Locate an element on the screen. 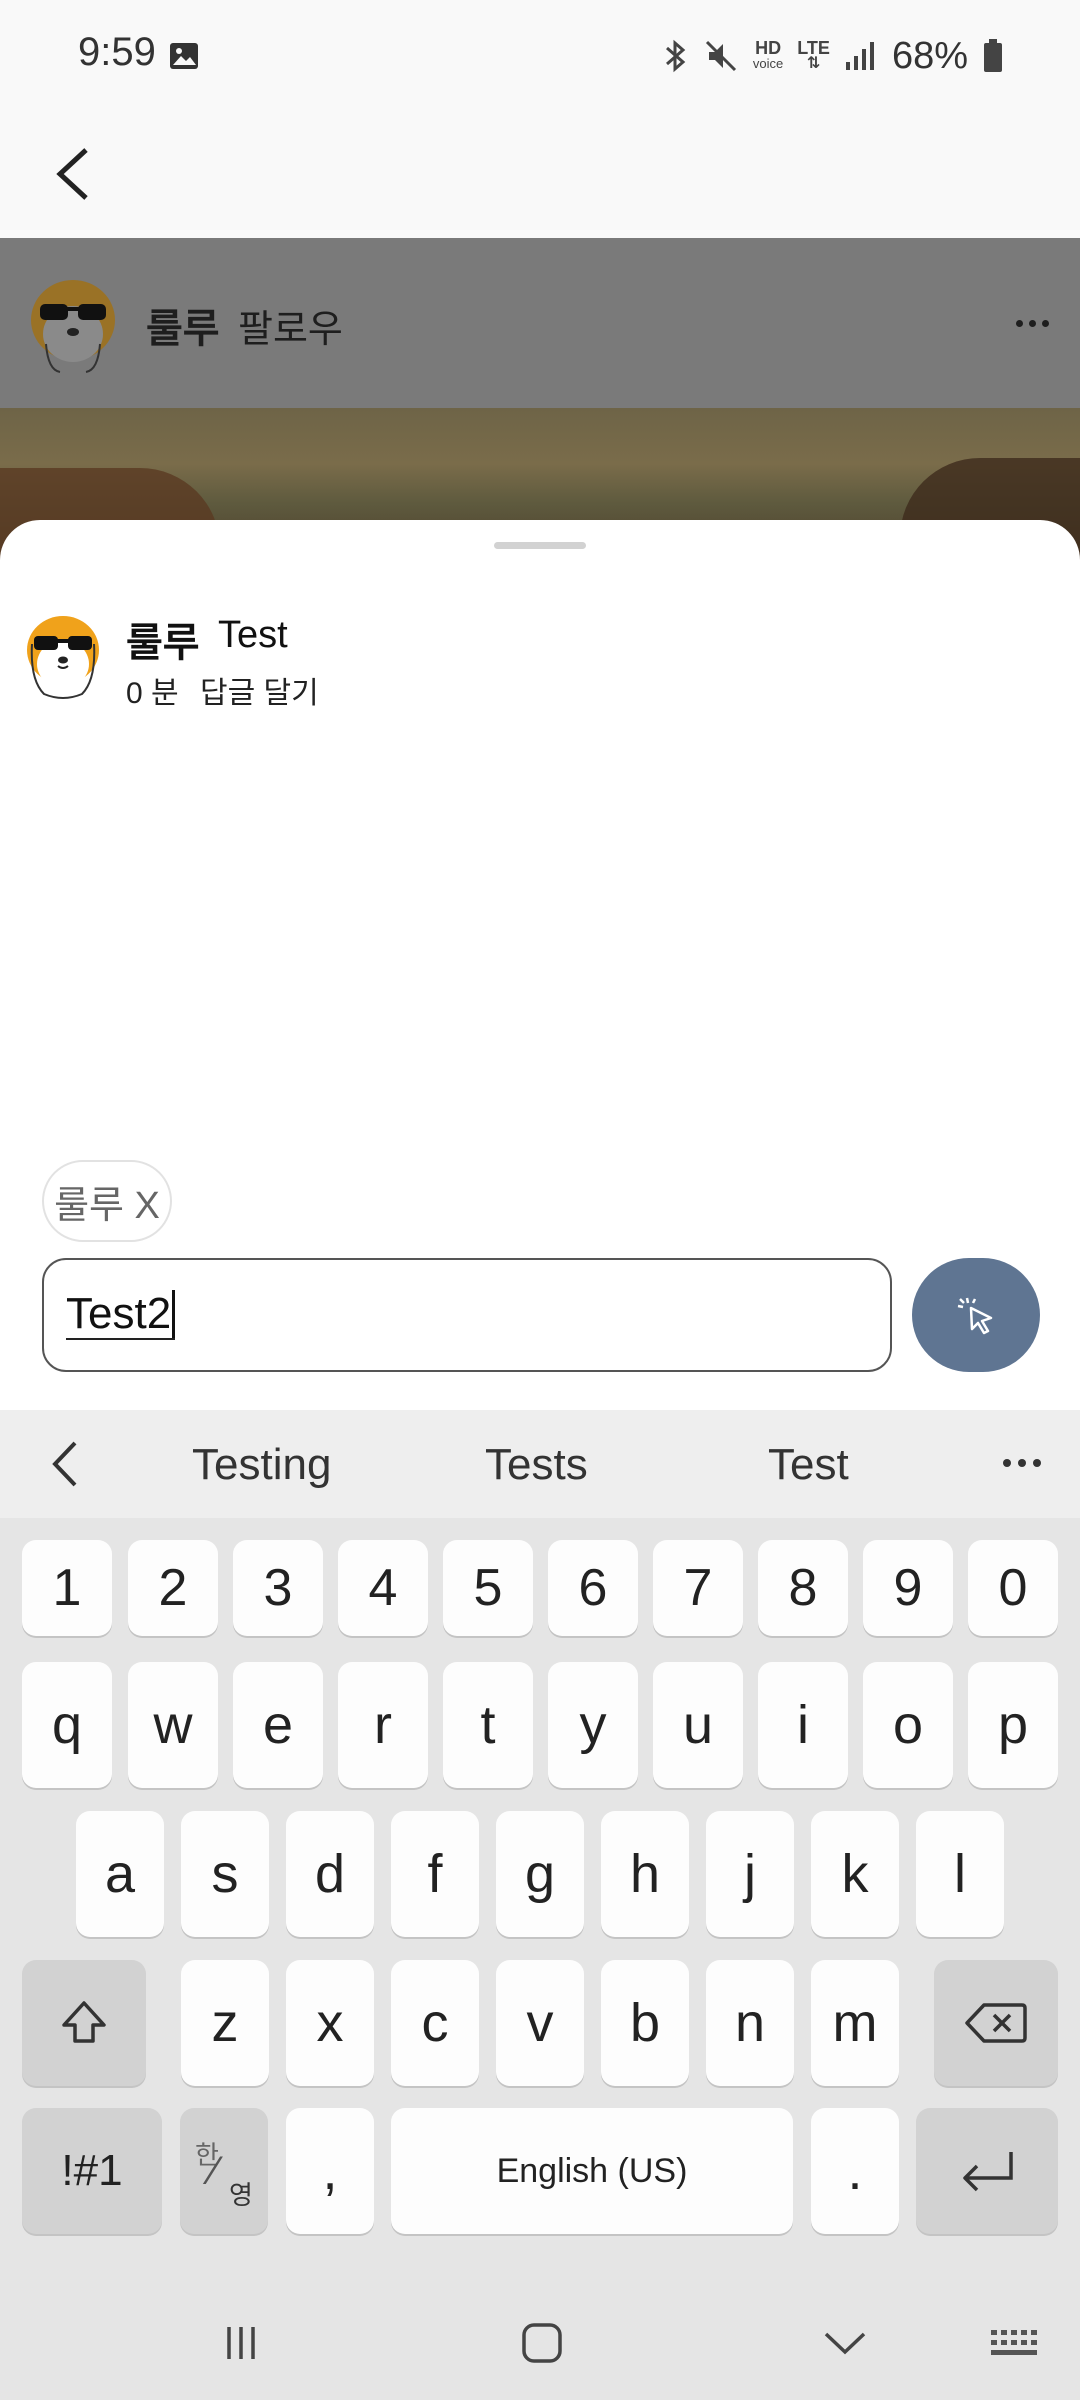  gallery-icon is located at coordinates (184, 56).